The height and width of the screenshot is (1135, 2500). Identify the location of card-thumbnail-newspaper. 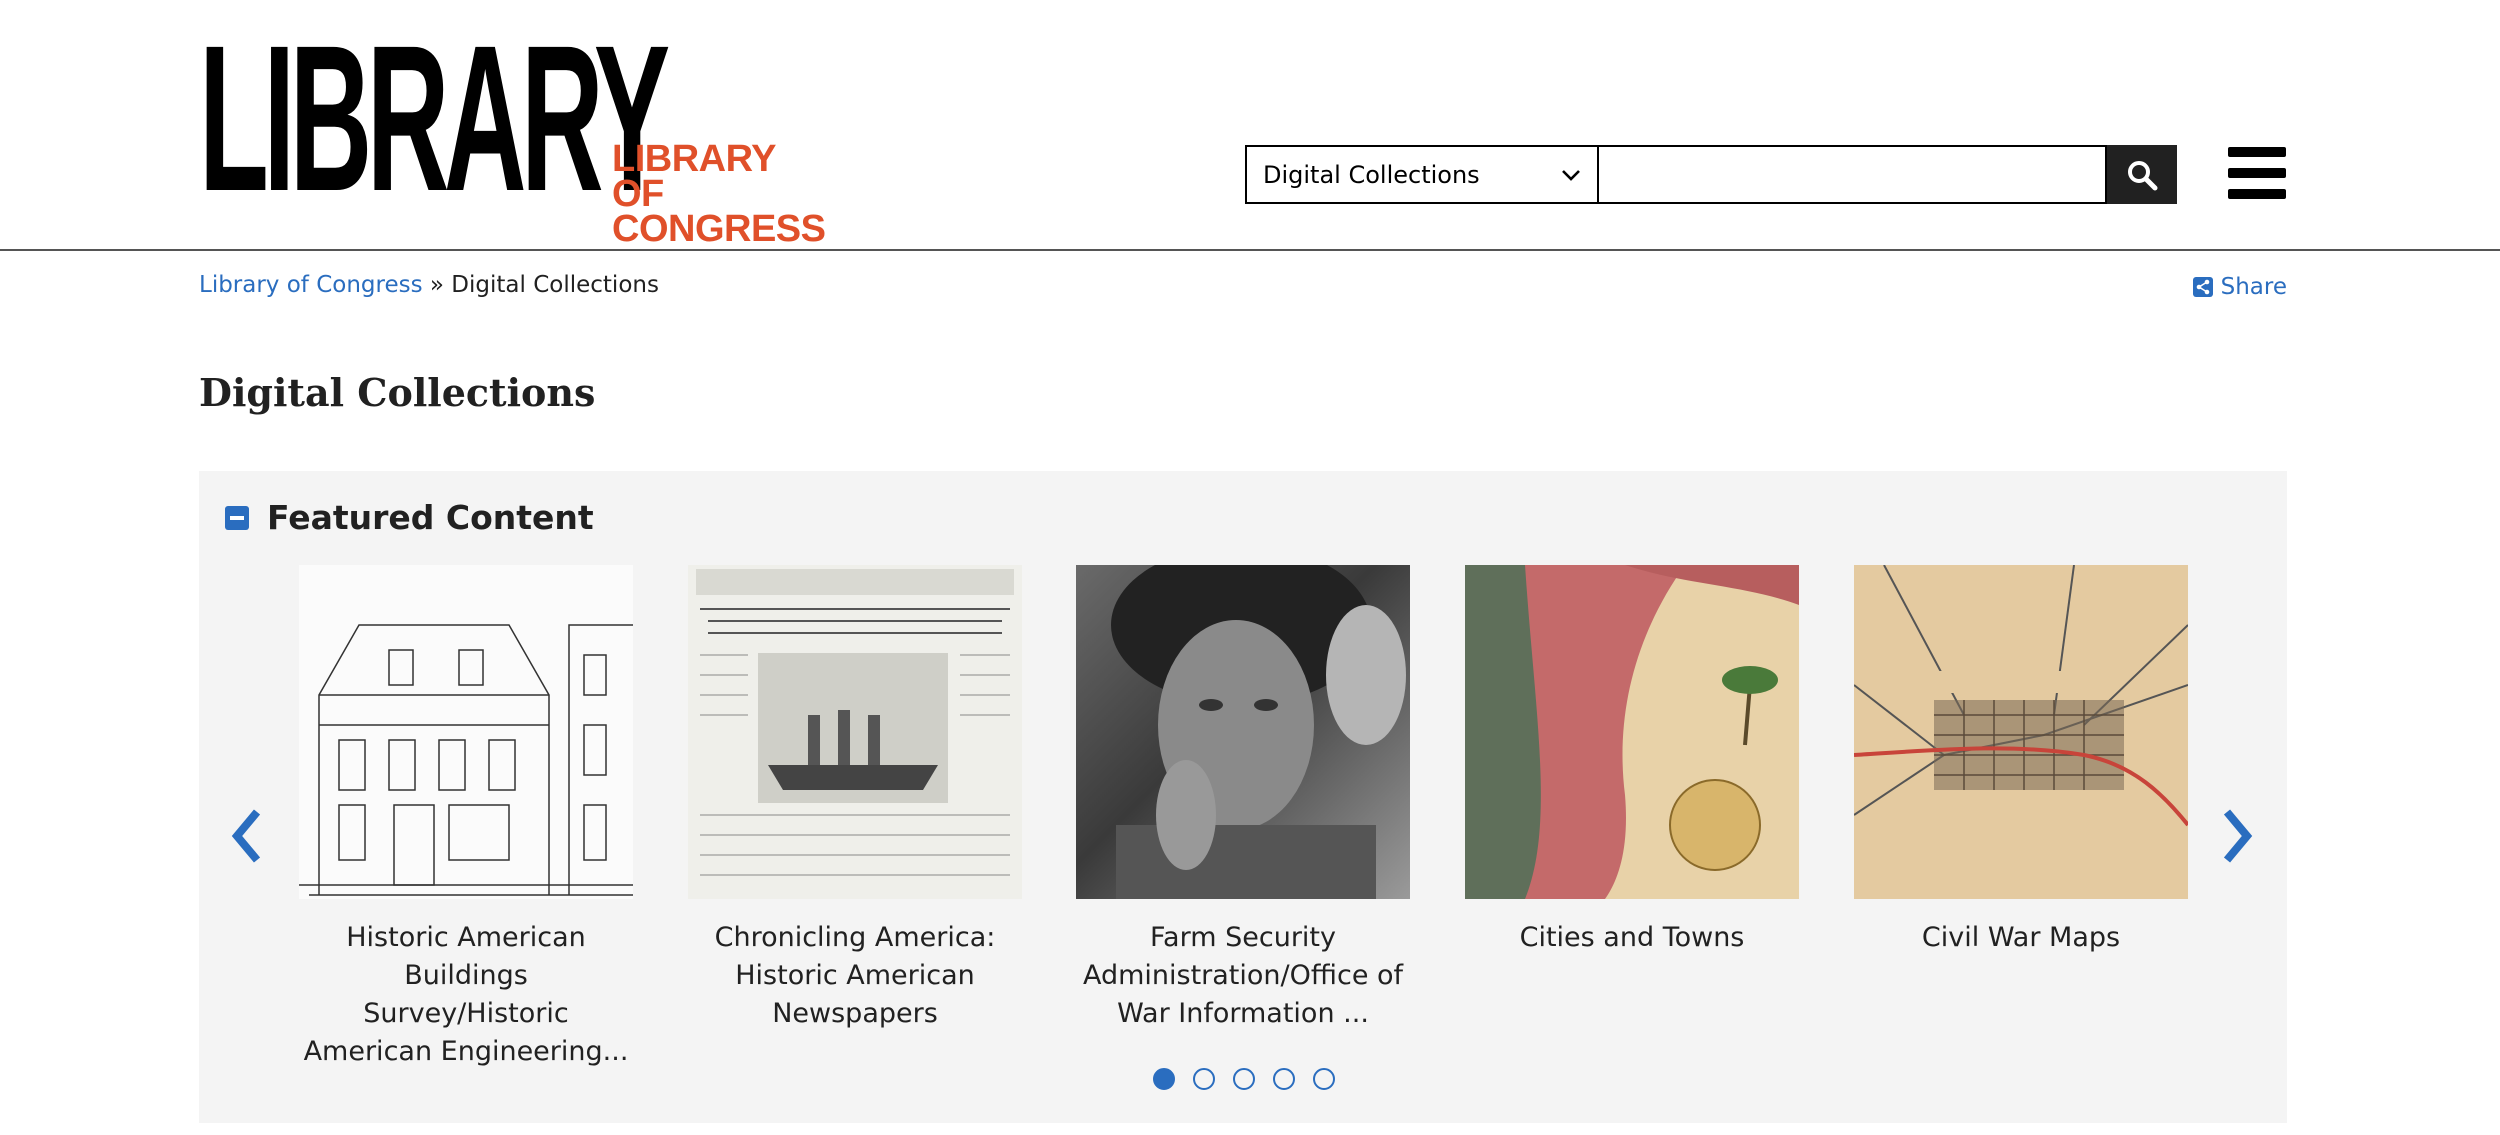
(855, 732).